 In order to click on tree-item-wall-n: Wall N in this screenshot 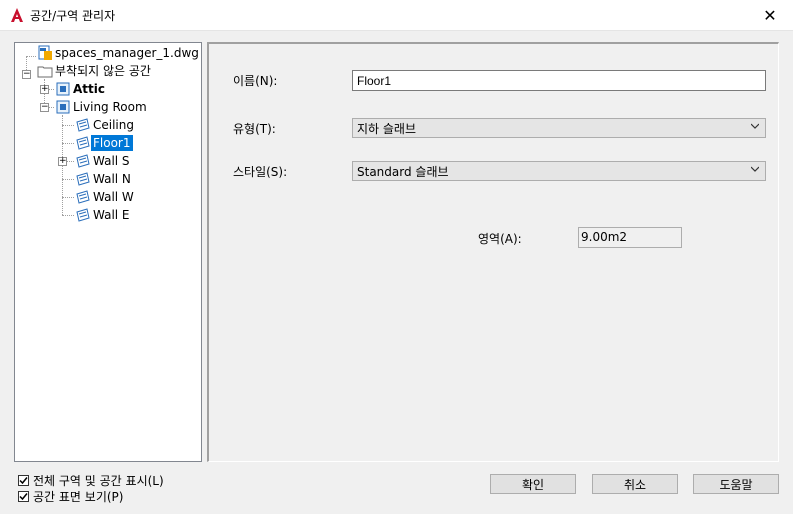, I will do `click(104, 179)`.